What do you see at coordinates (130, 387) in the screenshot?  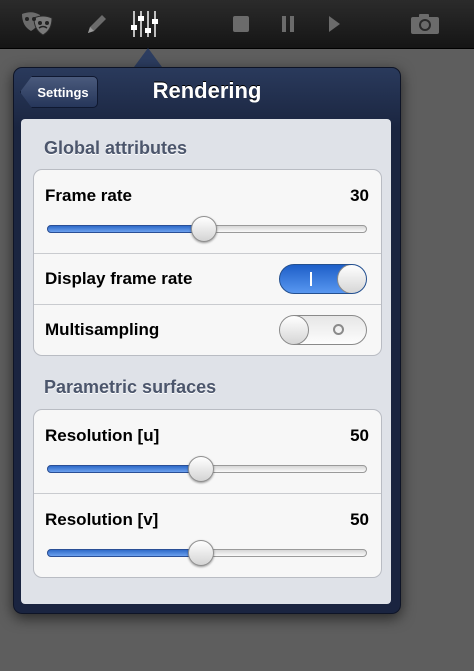 I see `section-header-parametric: Parametric surfaces` at bounding box center [130, 387].